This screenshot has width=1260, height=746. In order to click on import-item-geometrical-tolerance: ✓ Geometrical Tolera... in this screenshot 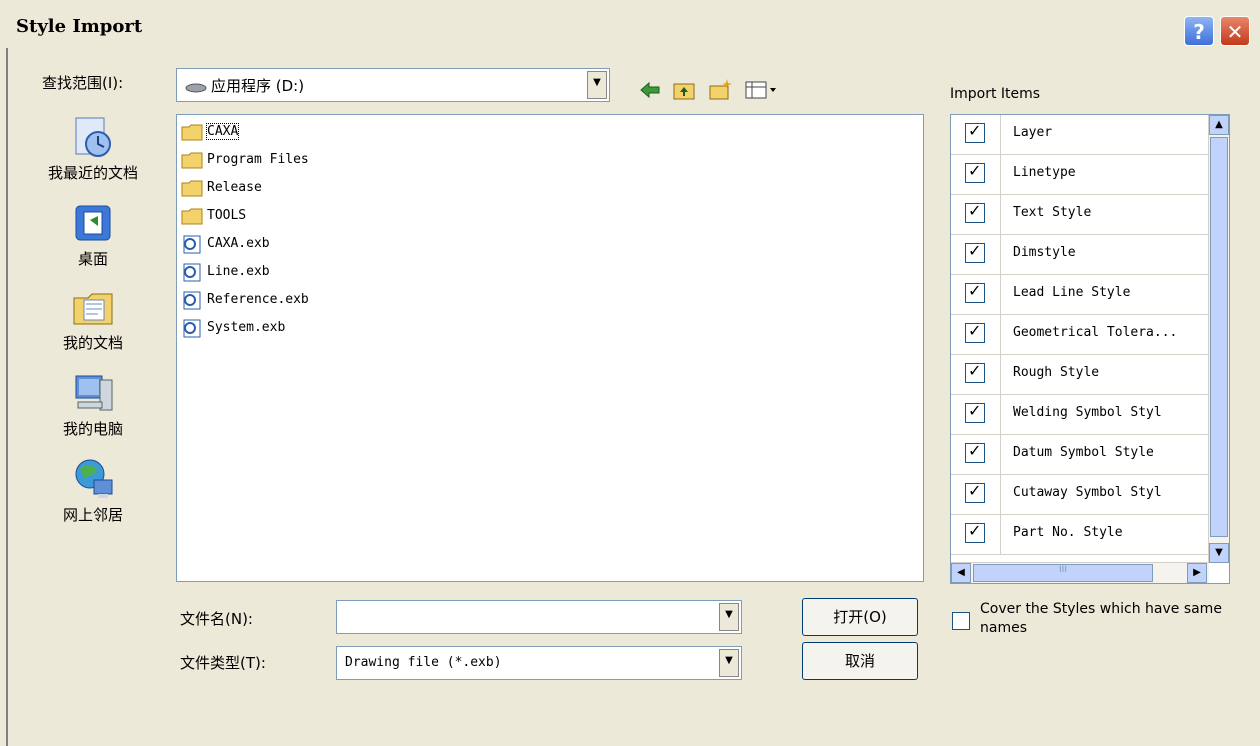, I will do `click(1080, 335)`.